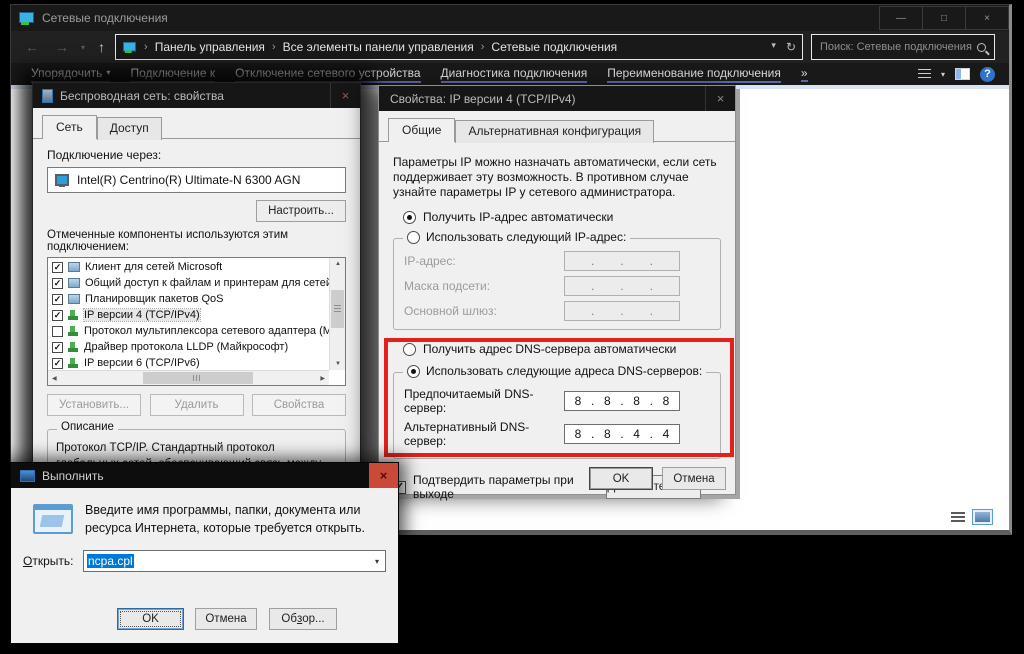 This screenshot has height=654, width=1024. What do you see at coordinates (328, 74) in the screenshot?
I see `toolbar-disable-device: Отключение сетевого устройства` at bounding box center [328, 74].